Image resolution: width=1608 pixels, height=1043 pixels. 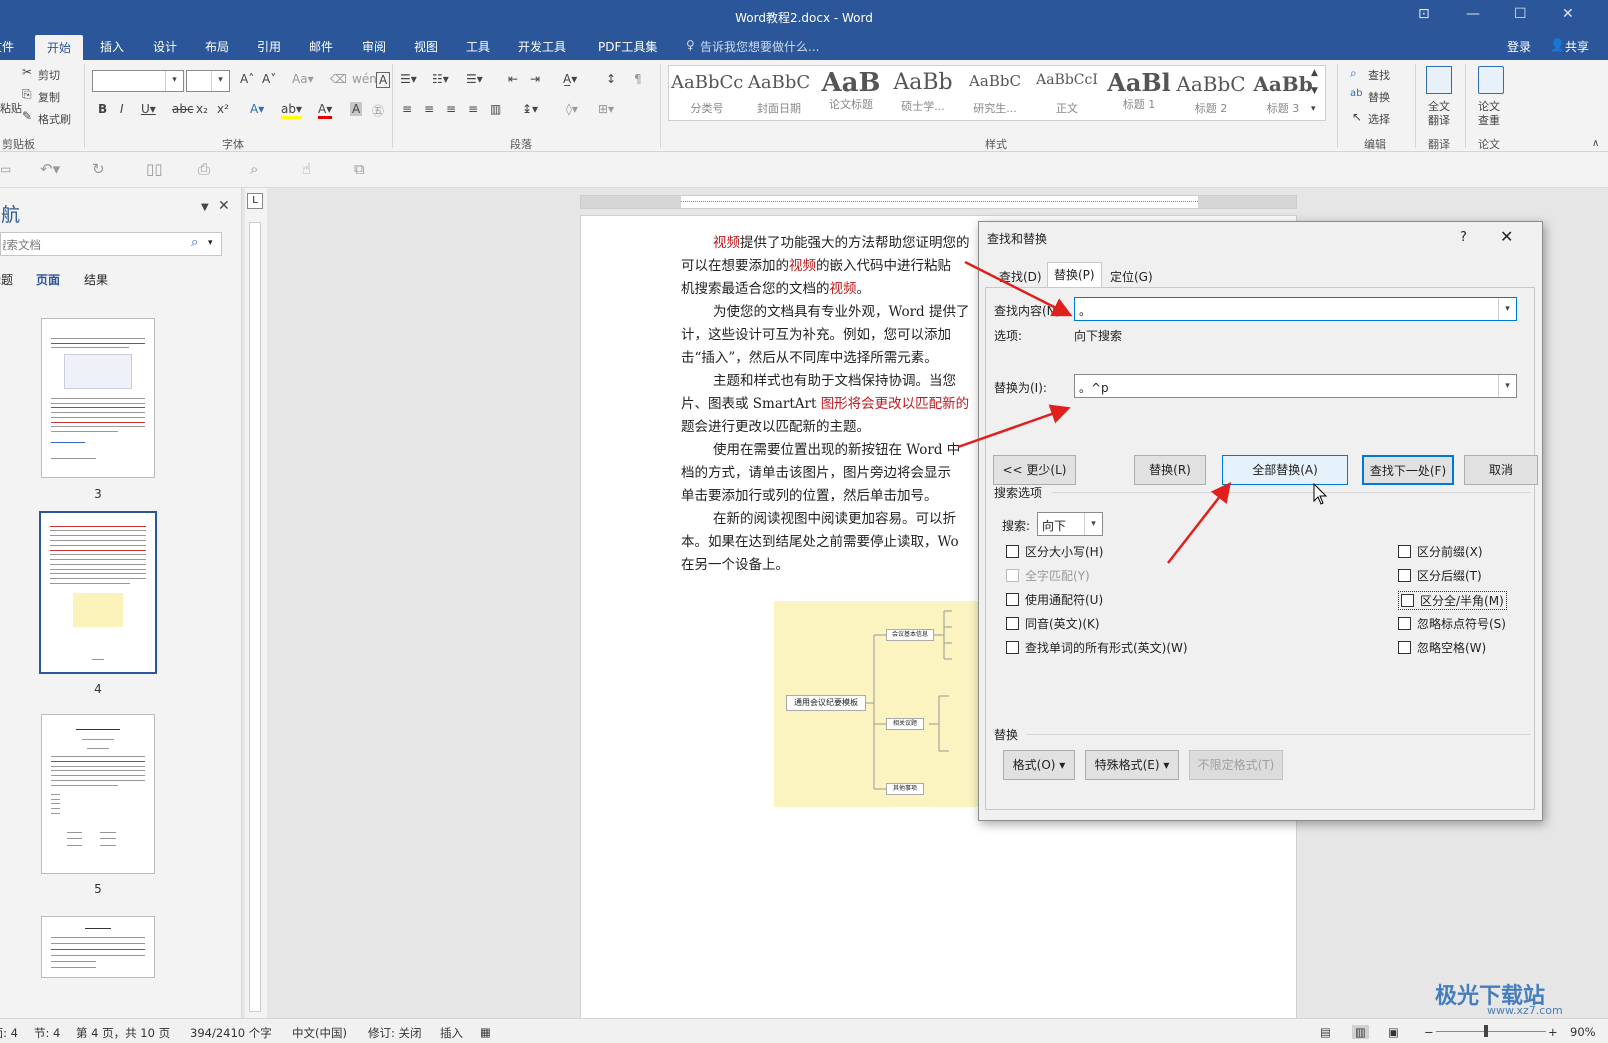 What do you see at coordinates (1170, 470) in the screenshot?
I see `replace-button: 替换(R)` at bounding box center [1170, 470].